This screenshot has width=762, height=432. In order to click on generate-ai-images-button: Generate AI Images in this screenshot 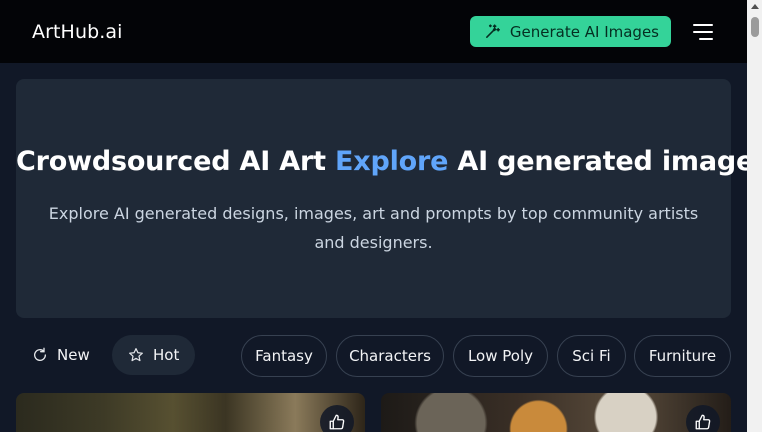, I will do `click(570, 31)`.